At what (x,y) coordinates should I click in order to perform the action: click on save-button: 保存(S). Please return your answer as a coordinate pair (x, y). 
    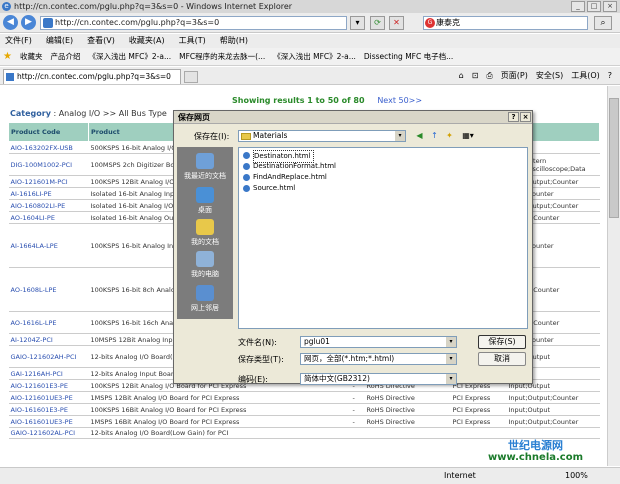
    Looking at the image, I should click on (502, 342).